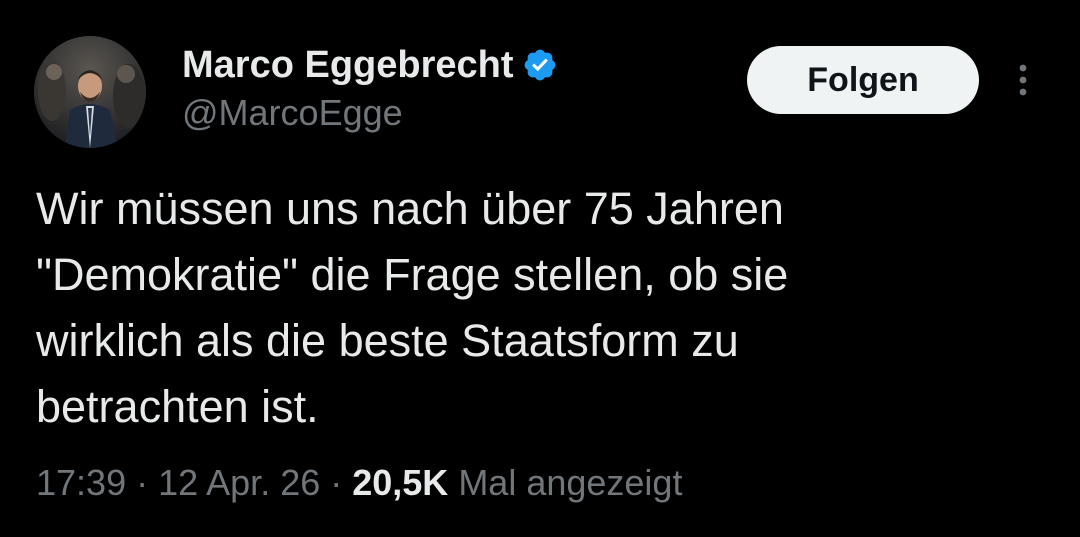 Image resolution: width=1080 pixels, height=537 pixels. What do you see at coordinates (348, 65) in the screenshot?
I see `display-name: Marco Eggebrecht` at bounding box center [348, 65].